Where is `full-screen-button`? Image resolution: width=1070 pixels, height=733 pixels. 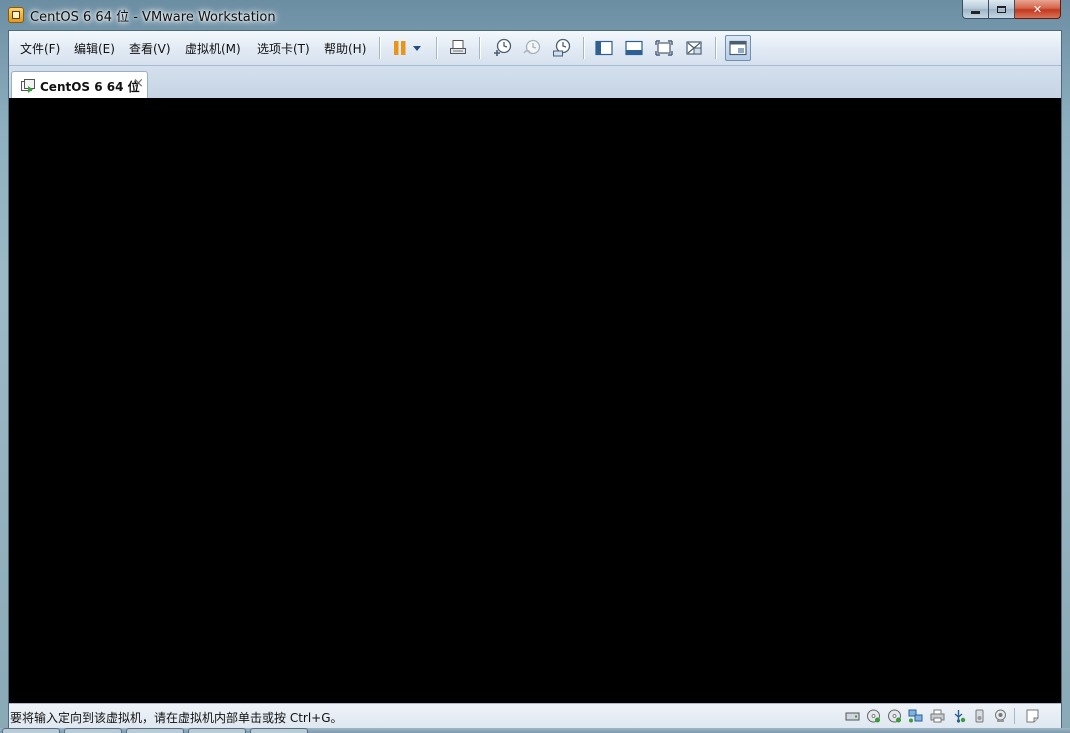
full-screen-button is located at coordinates (664, 48).